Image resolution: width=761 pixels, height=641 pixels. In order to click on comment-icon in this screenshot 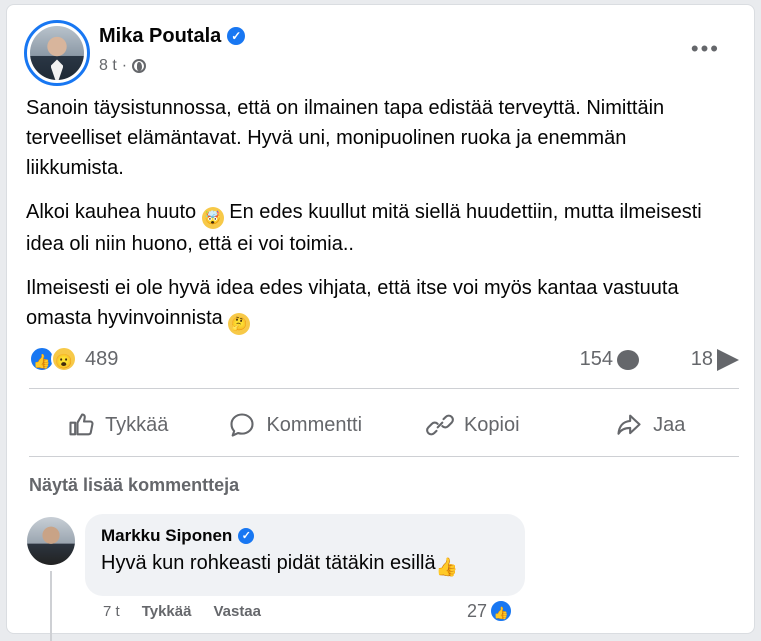, I will do `click(242, 425)`.